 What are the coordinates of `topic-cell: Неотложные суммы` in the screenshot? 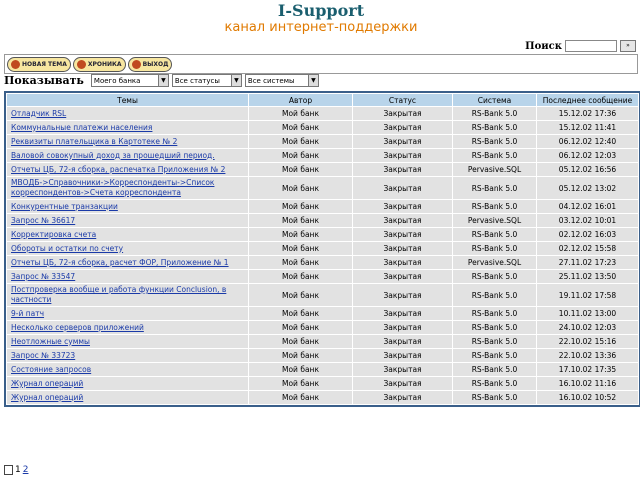 It's located at (127, 341).